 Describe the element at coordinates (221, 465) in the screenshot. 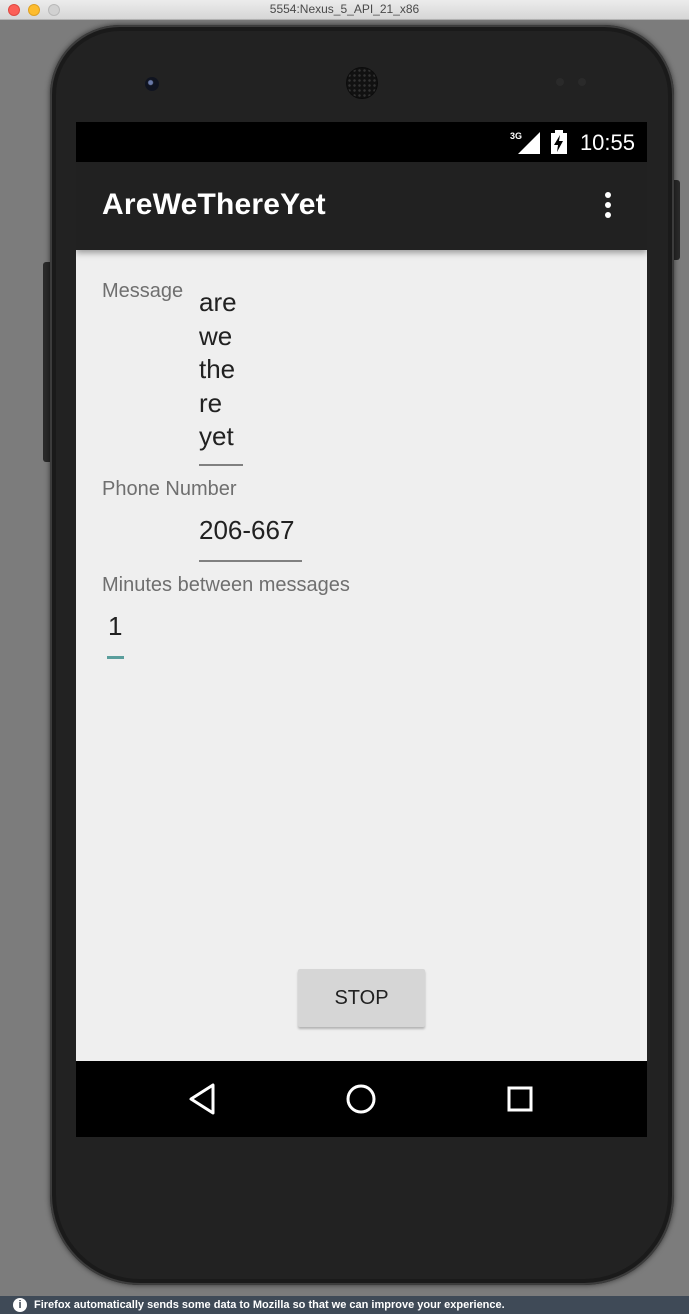

I see `message-underline` at that location.